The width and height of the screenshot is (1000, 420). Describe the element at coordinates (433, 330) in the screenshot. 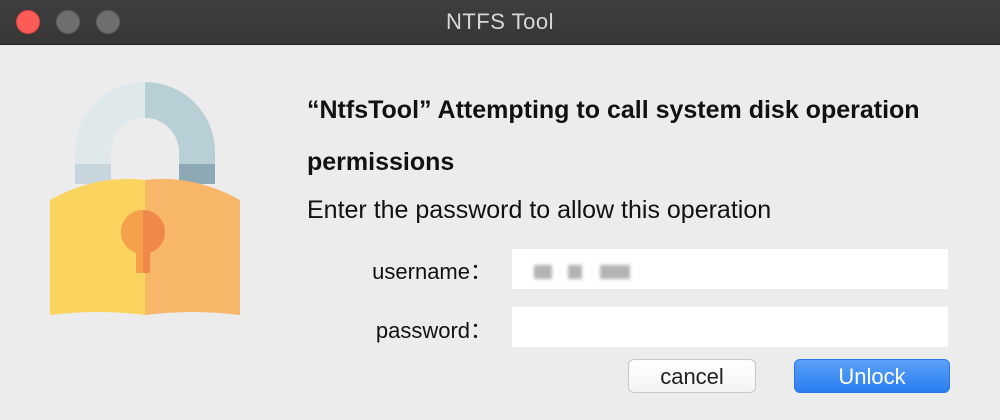

I see `password-label: password：` at that location.